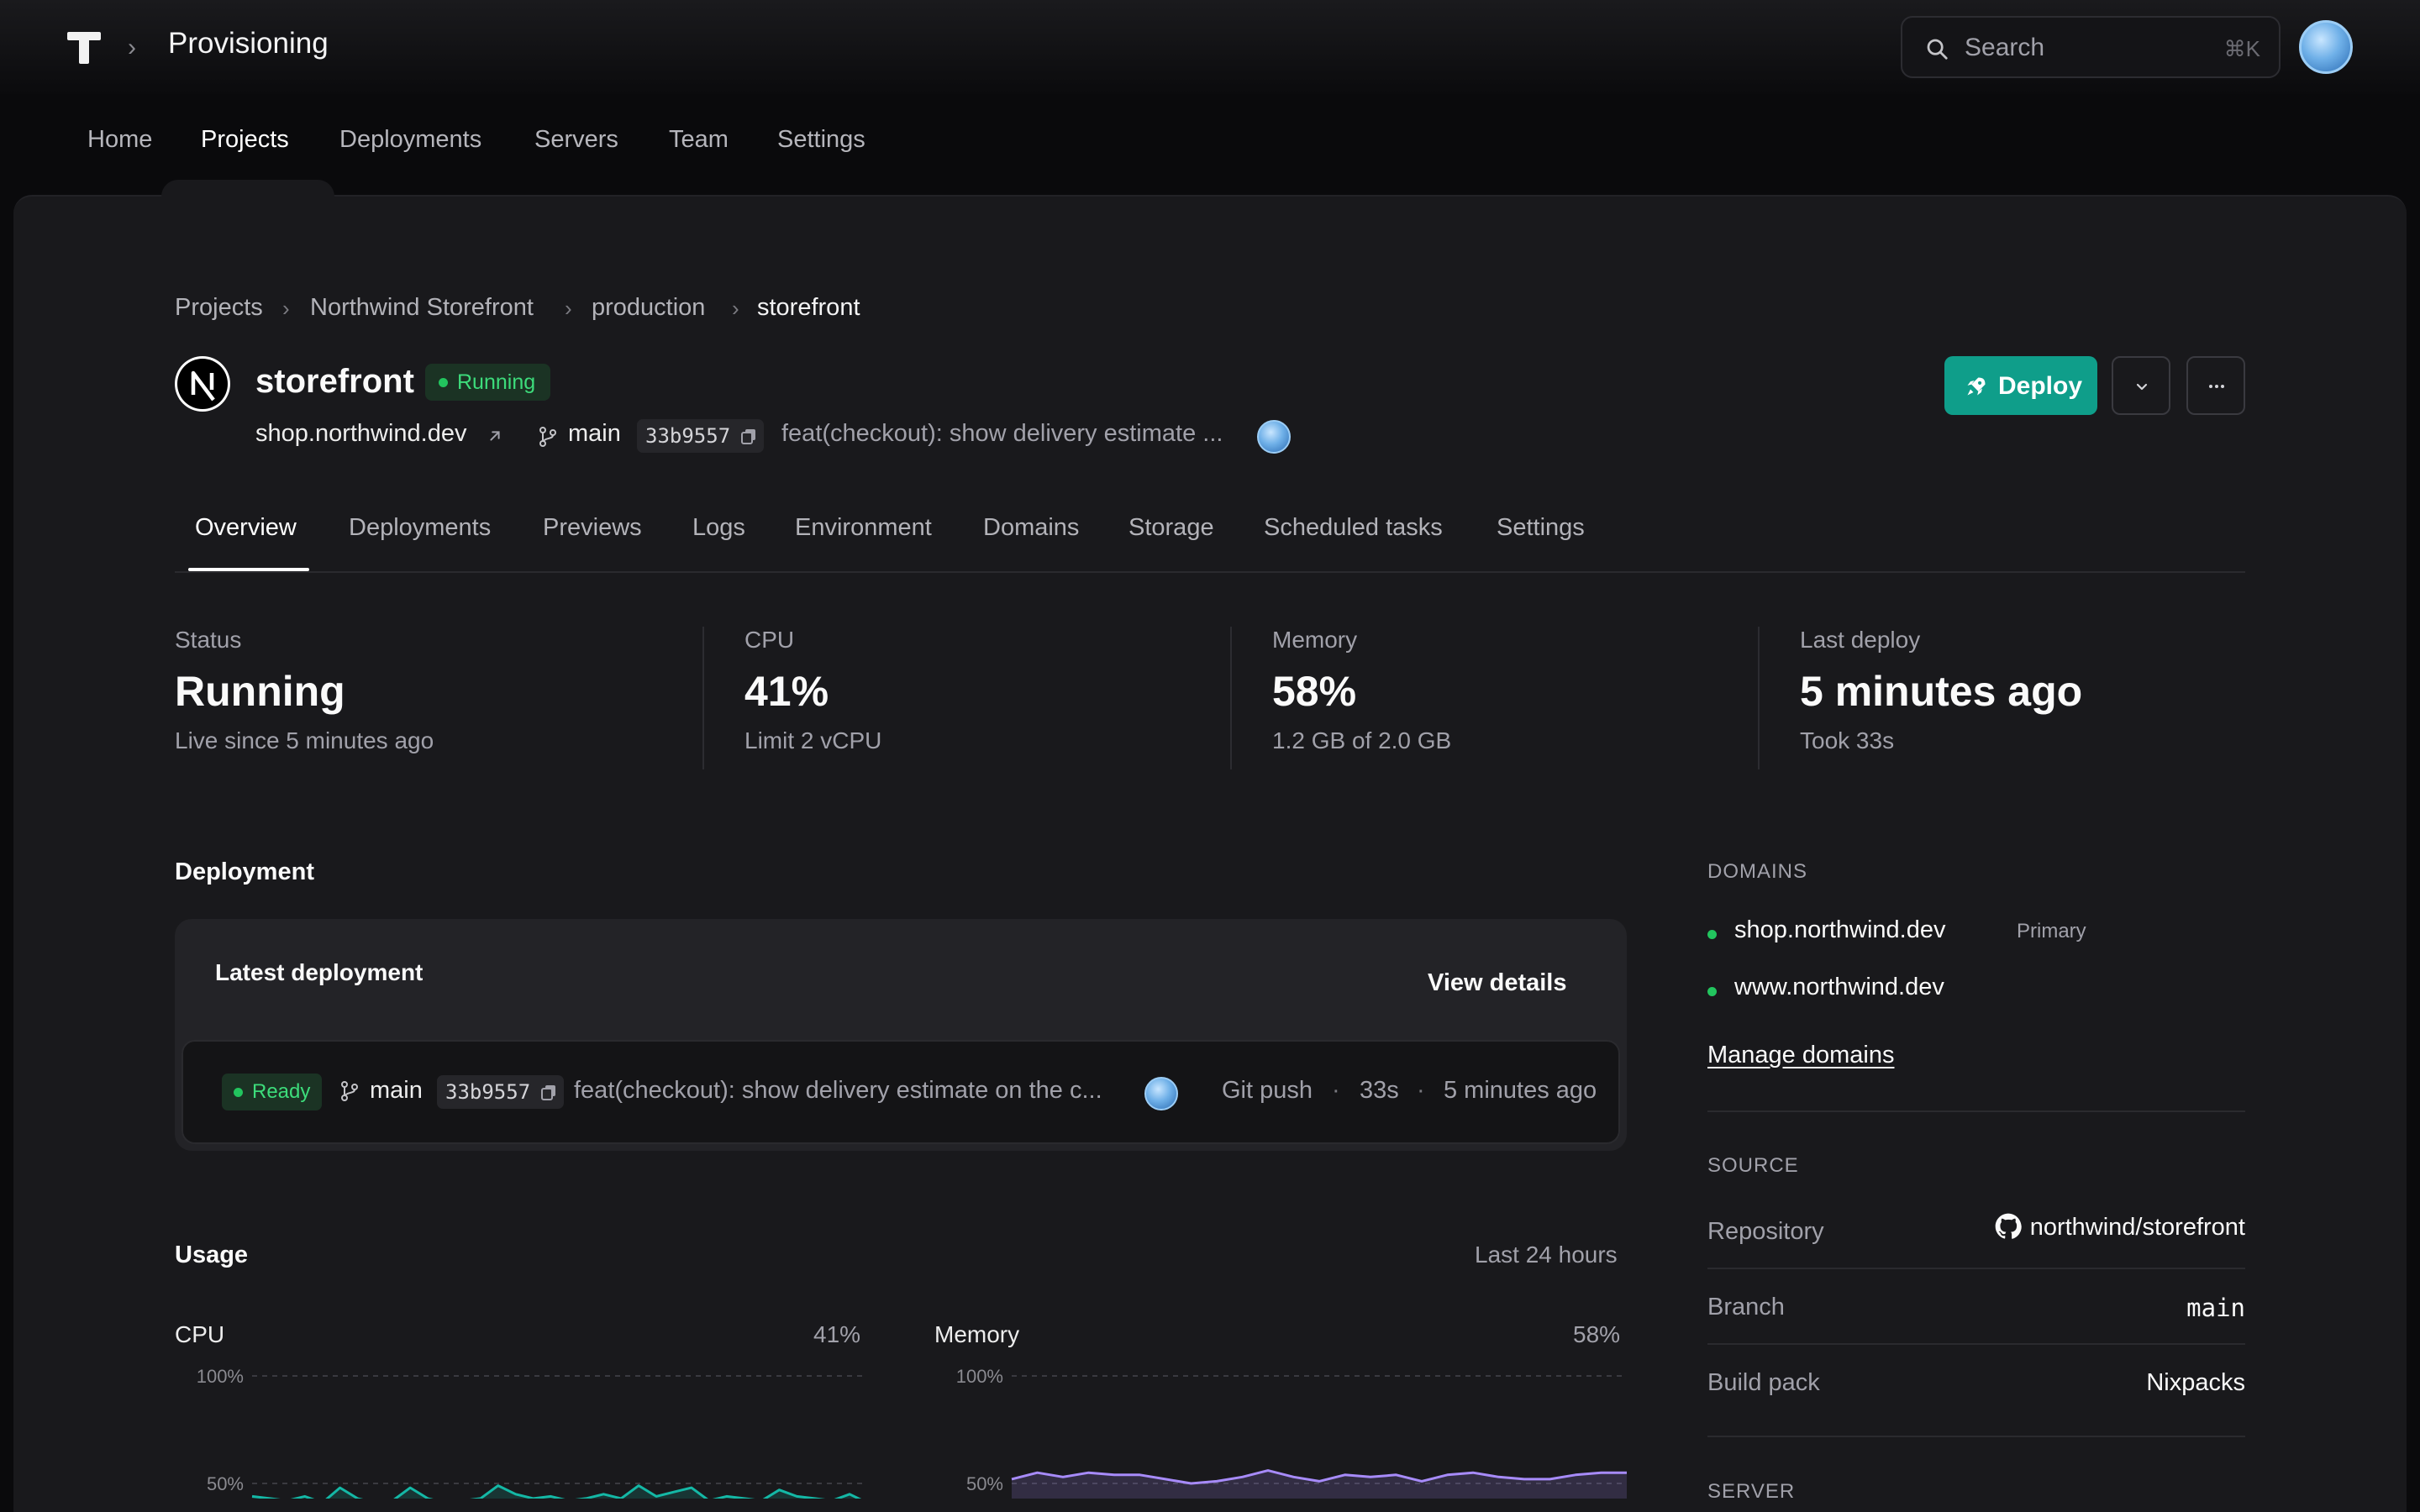 This screenshot has width=2420, height=1512. Describe the element at coordinates (1520, 1090) in the screenshot. I see `deployment-time: 5 minutes ago` at that location.